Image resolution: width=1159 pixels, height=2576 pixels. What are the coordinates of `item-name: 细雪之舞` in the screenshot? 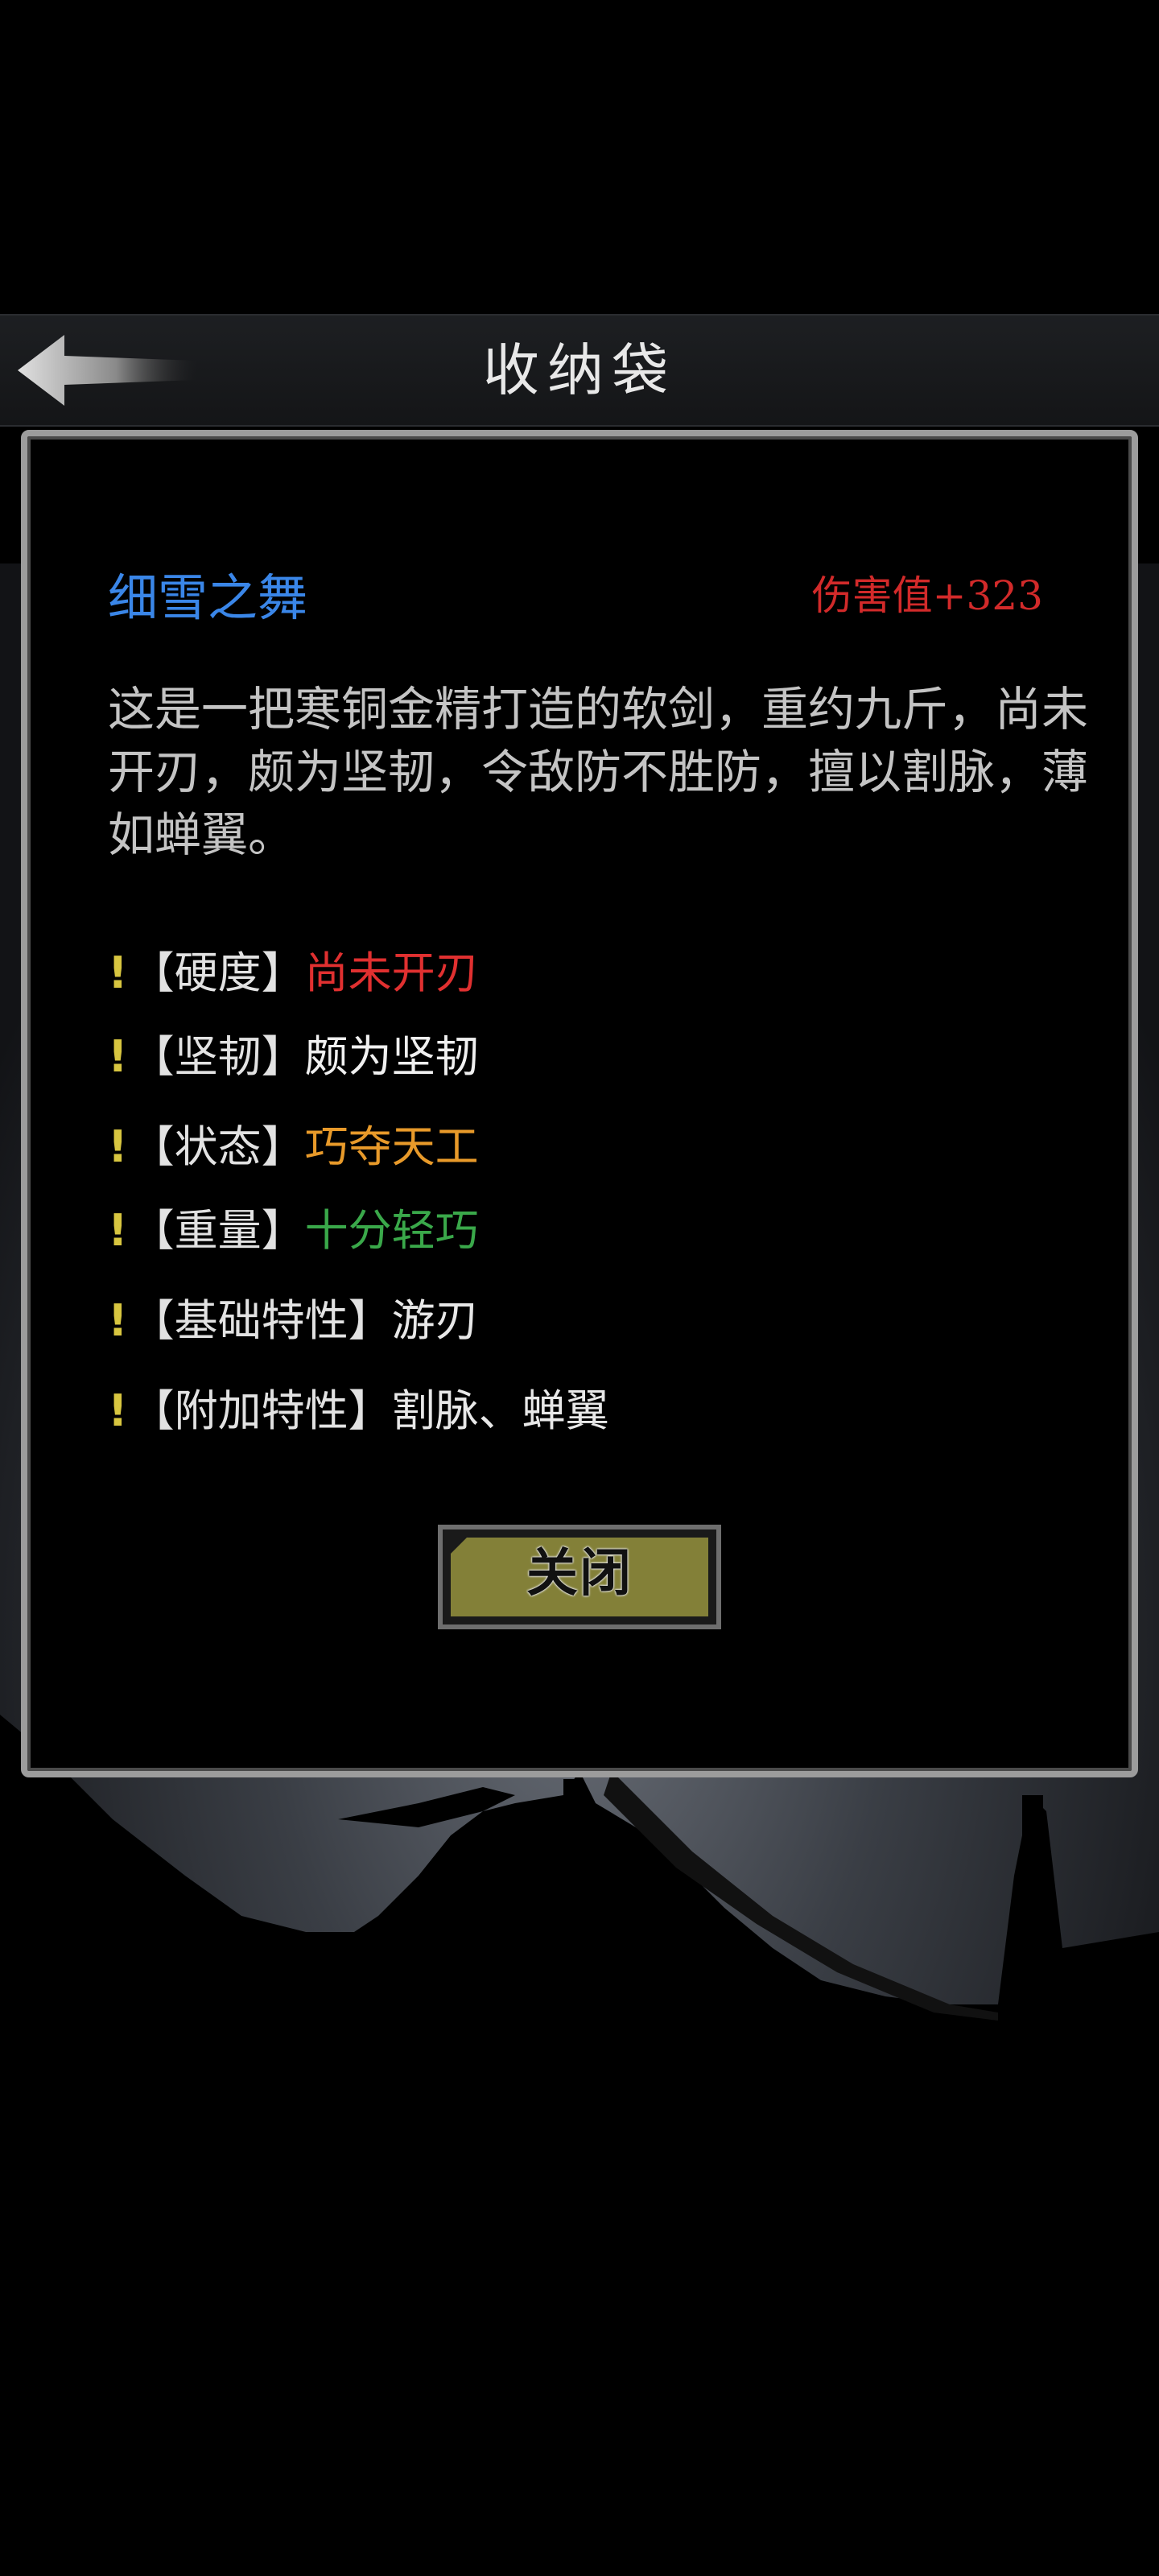 It's located at (208, 597).